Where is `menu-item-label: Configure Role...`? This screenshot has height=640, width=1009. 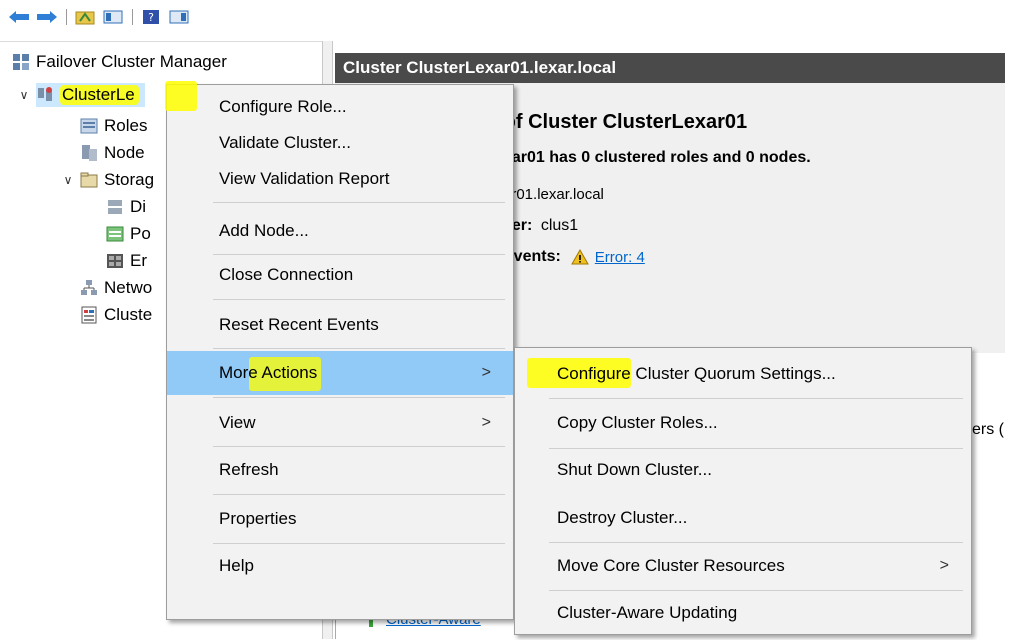 menu-item-label: Configure Role... is located at coordinates (283, 106).